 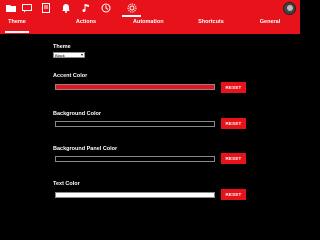 What do you see at coordinates (62, 47) in the screenshot?
I see `theme-heading: Theme` at bounding box center [62, 47].